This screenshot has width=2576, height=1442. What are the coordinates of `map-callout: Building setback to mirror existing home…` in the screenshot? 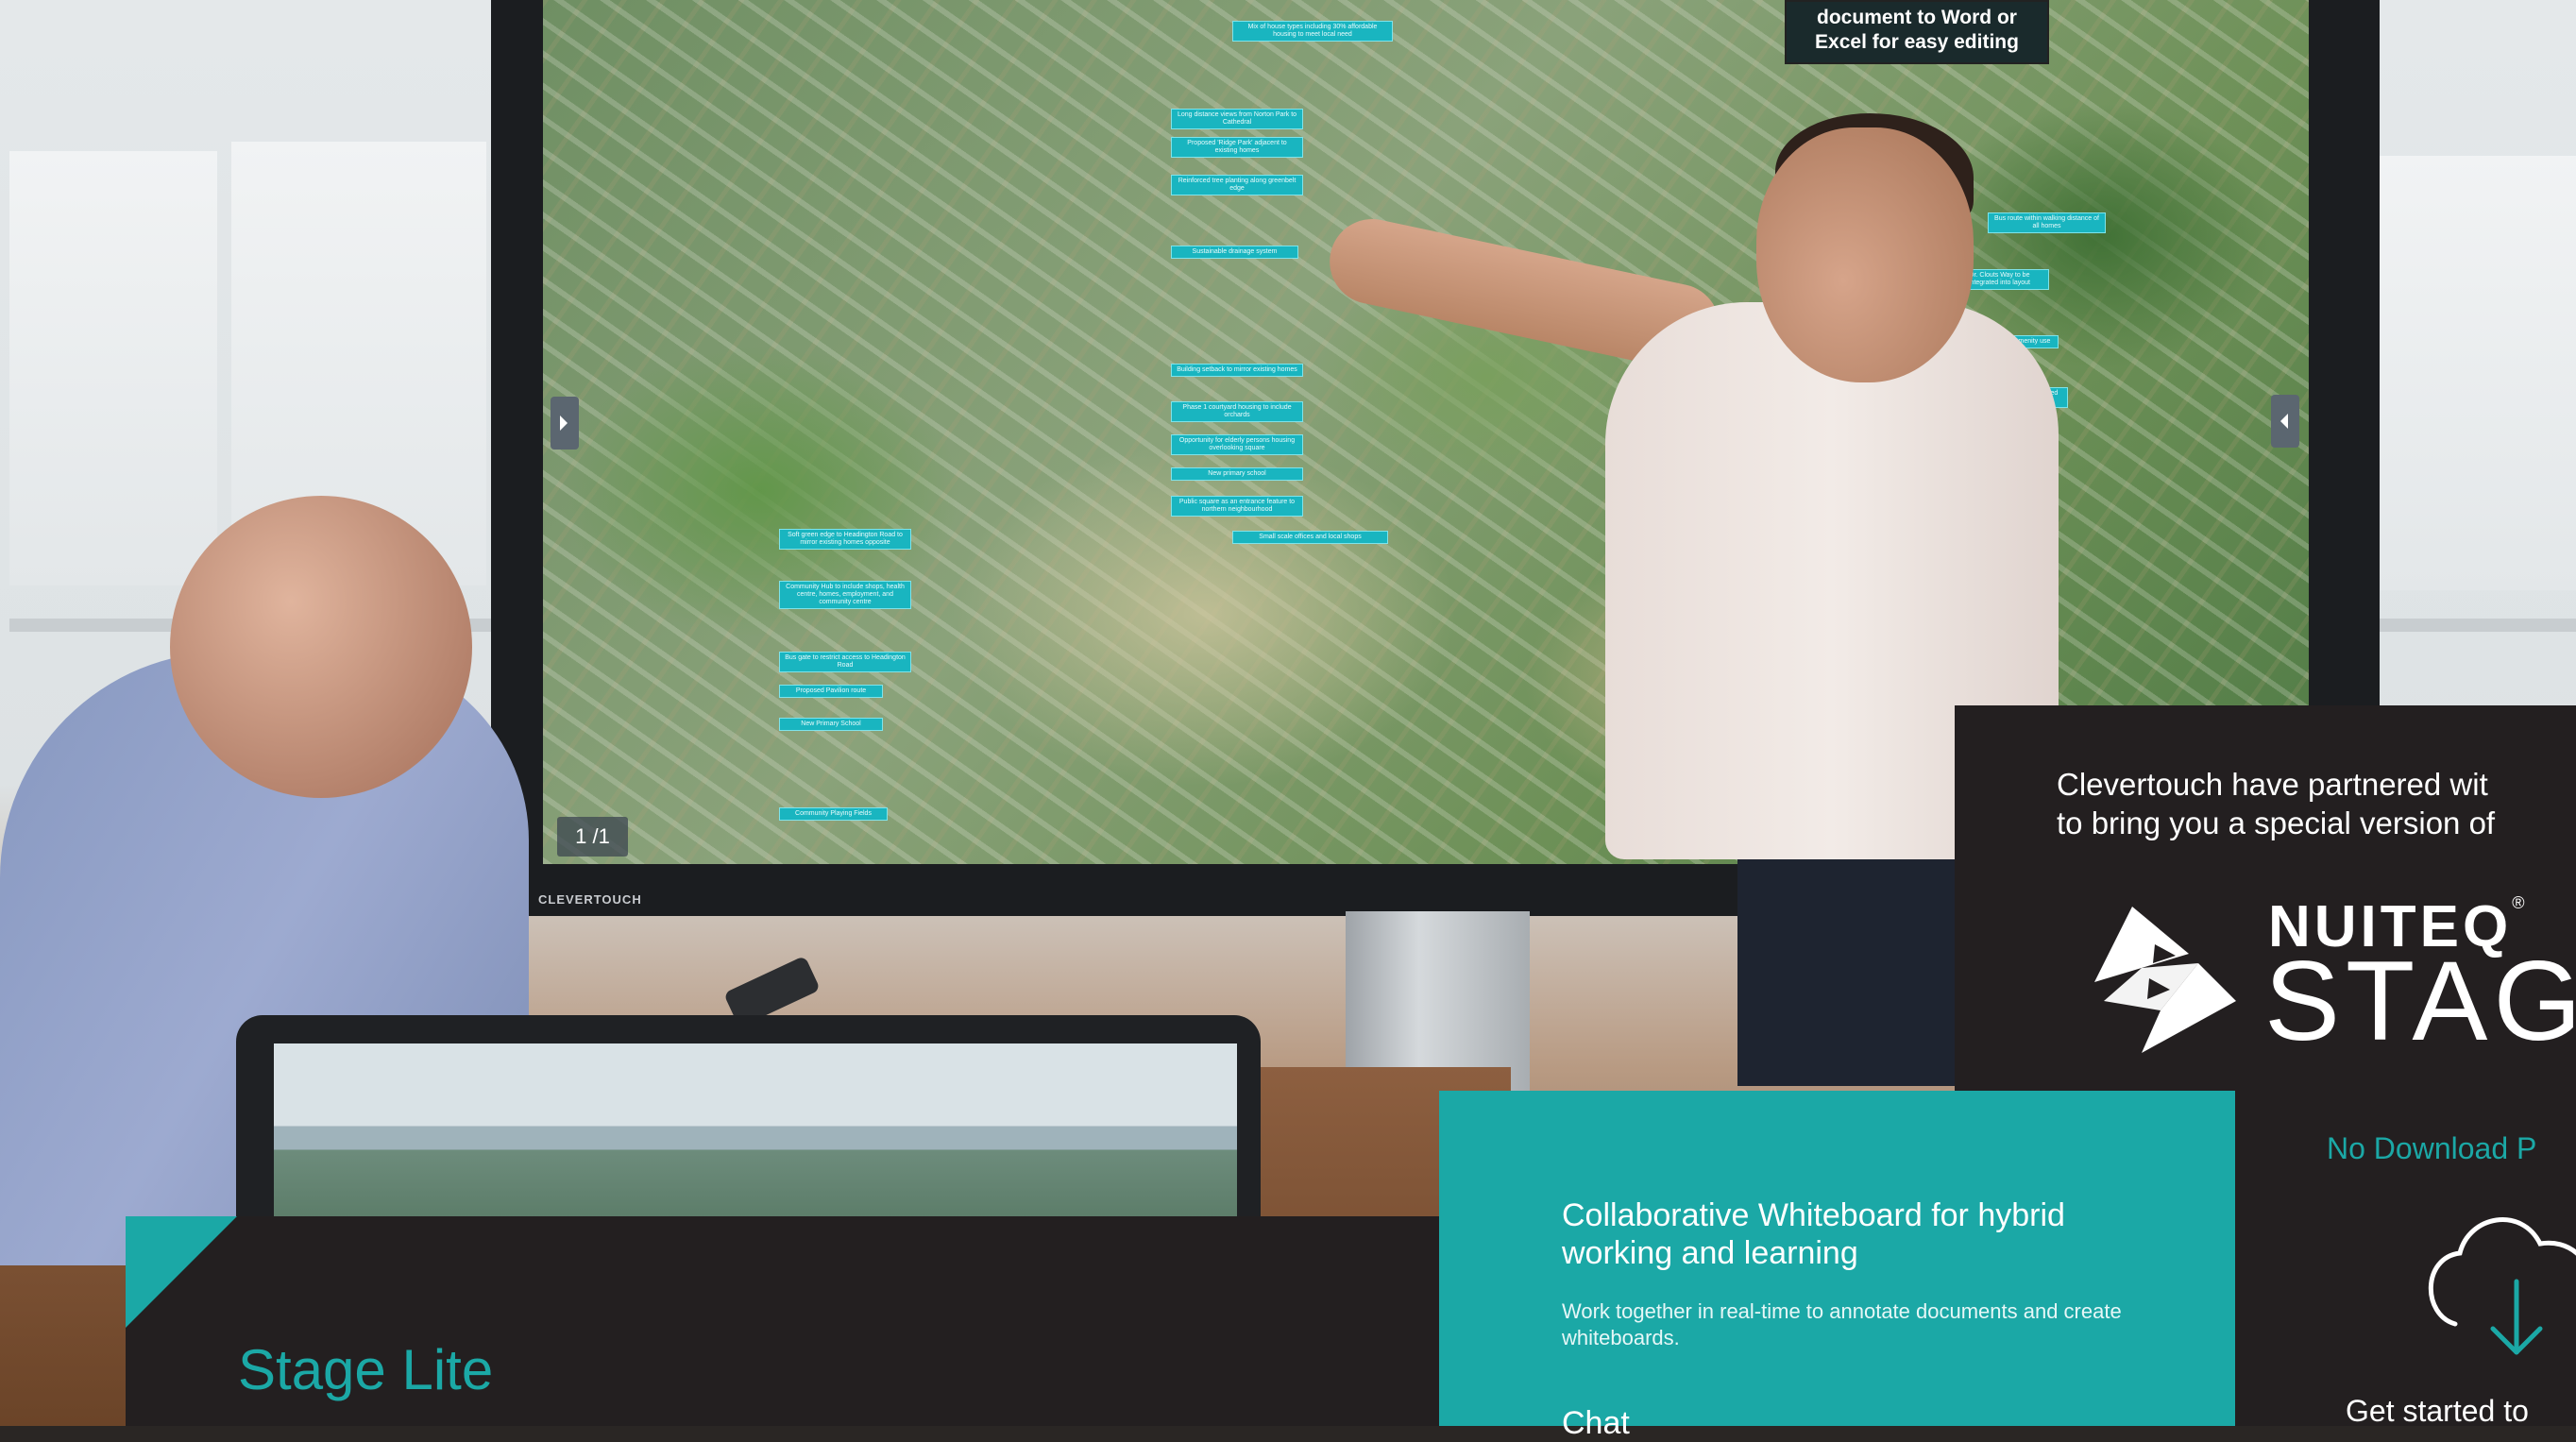 It's located at (1237, 370).